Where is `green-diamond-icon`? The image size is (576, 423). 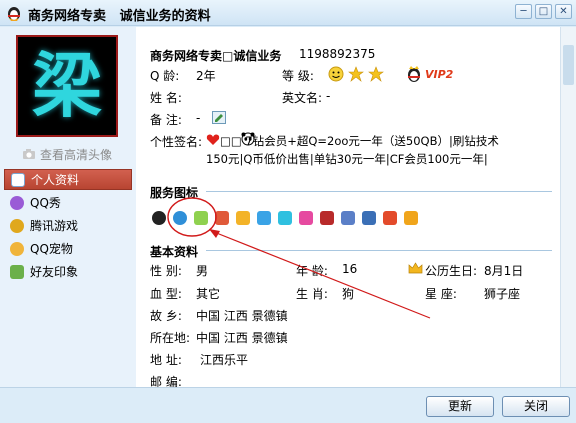
green-diamond-icon is located at coordinates (243, 218).